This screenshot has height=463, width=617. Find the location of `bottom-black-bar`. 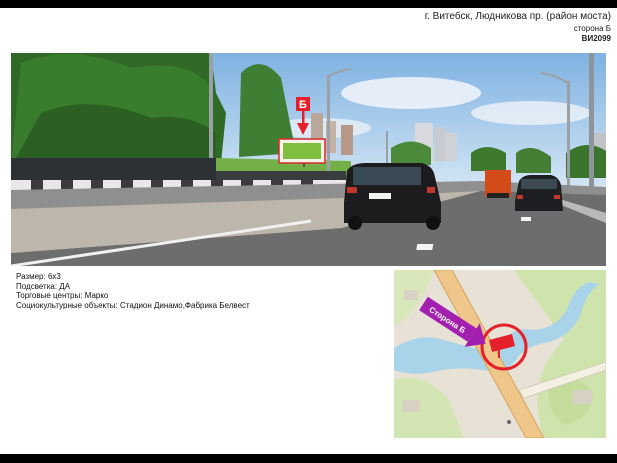

bottom-black-bar is located at coordinates (308, 458).